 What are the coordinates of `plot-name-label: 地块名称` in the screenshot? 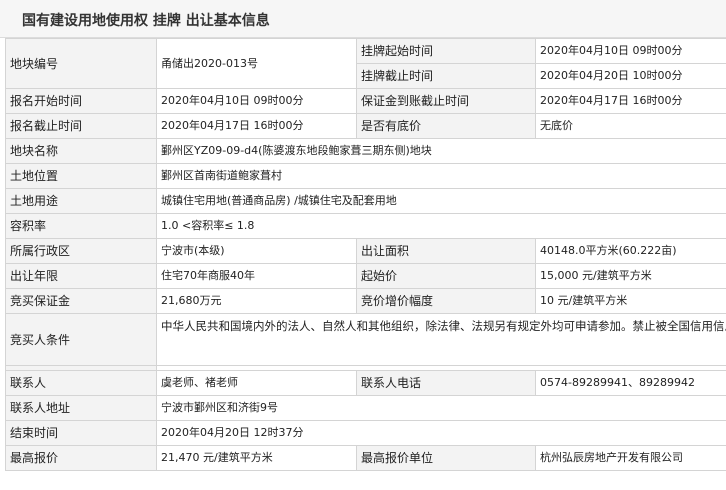 It's located at (81, 151).